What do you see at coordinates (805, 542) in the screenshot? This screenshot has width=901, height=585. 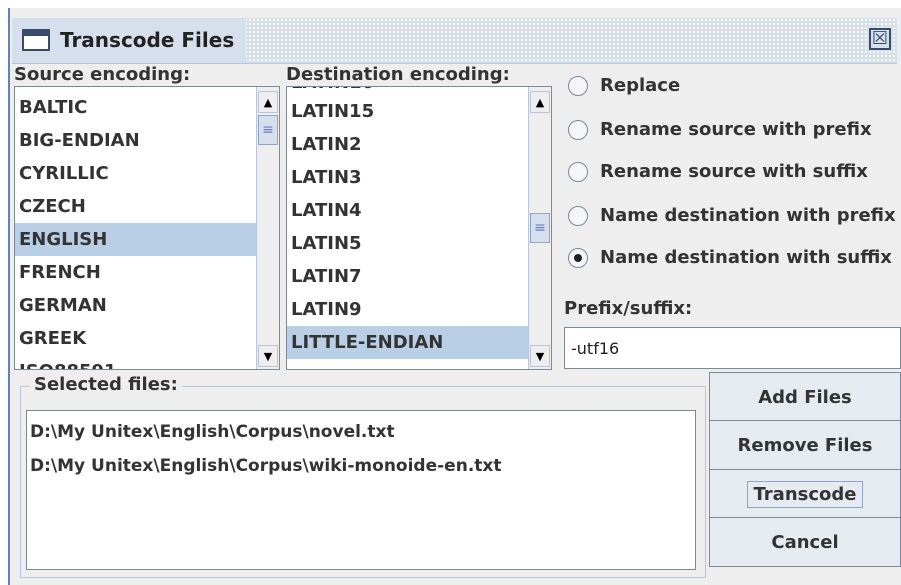 I see `cancel-button: Cancel` at bounding box center [805, 542].